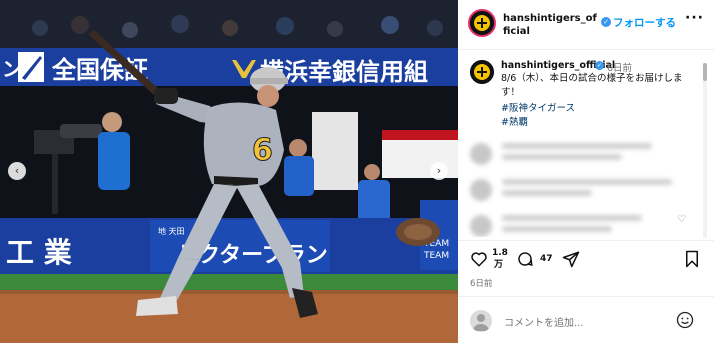  What do you see at coordinates (546, 259) in the screenshot?
I see `comments-count: 47` at bounding box center [546, 259].